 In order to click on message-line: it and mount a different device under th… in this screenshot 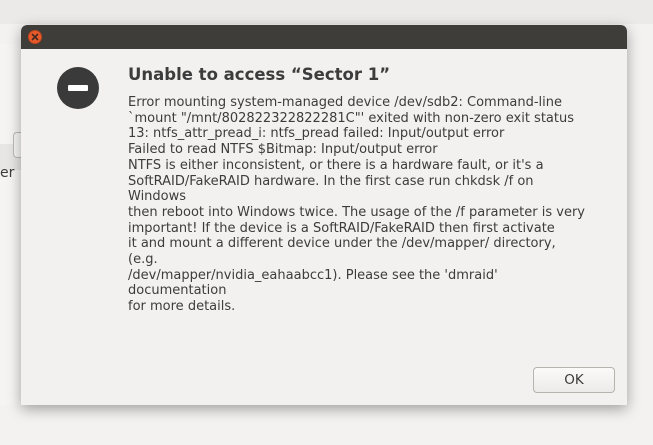, I will do `click(342, 244)`.